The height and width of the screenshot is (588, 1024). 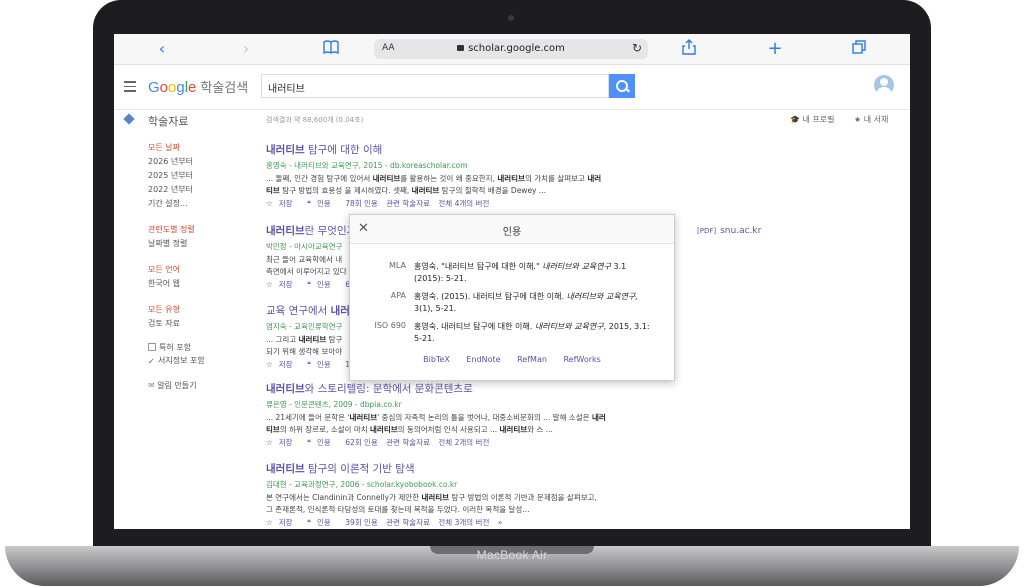 What do you see at coordinates (461, 48) in the screenshot?
I see `lock-icon` at bounding box center [461, 48].